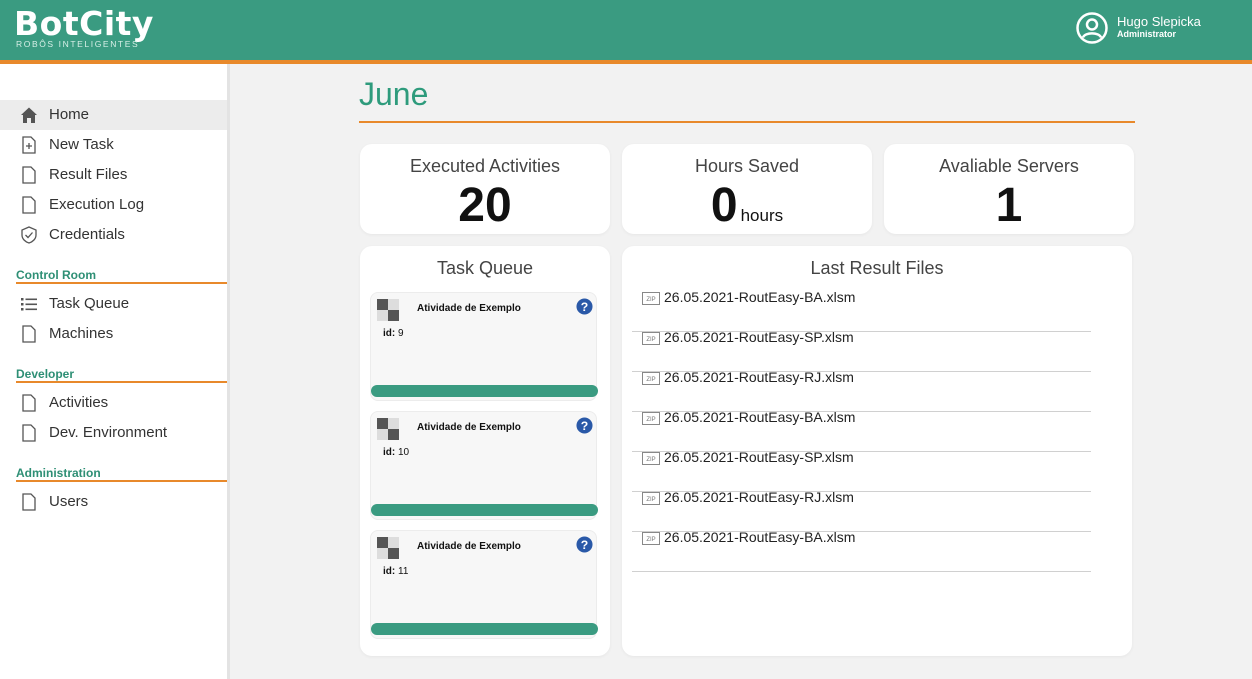 The height and width of the screenshot is (679, 1252). Describe the element at coordinates (484, 584) in the screenshot. I see `task-card: Atividade de Exemplo ? id: 11` at that location.